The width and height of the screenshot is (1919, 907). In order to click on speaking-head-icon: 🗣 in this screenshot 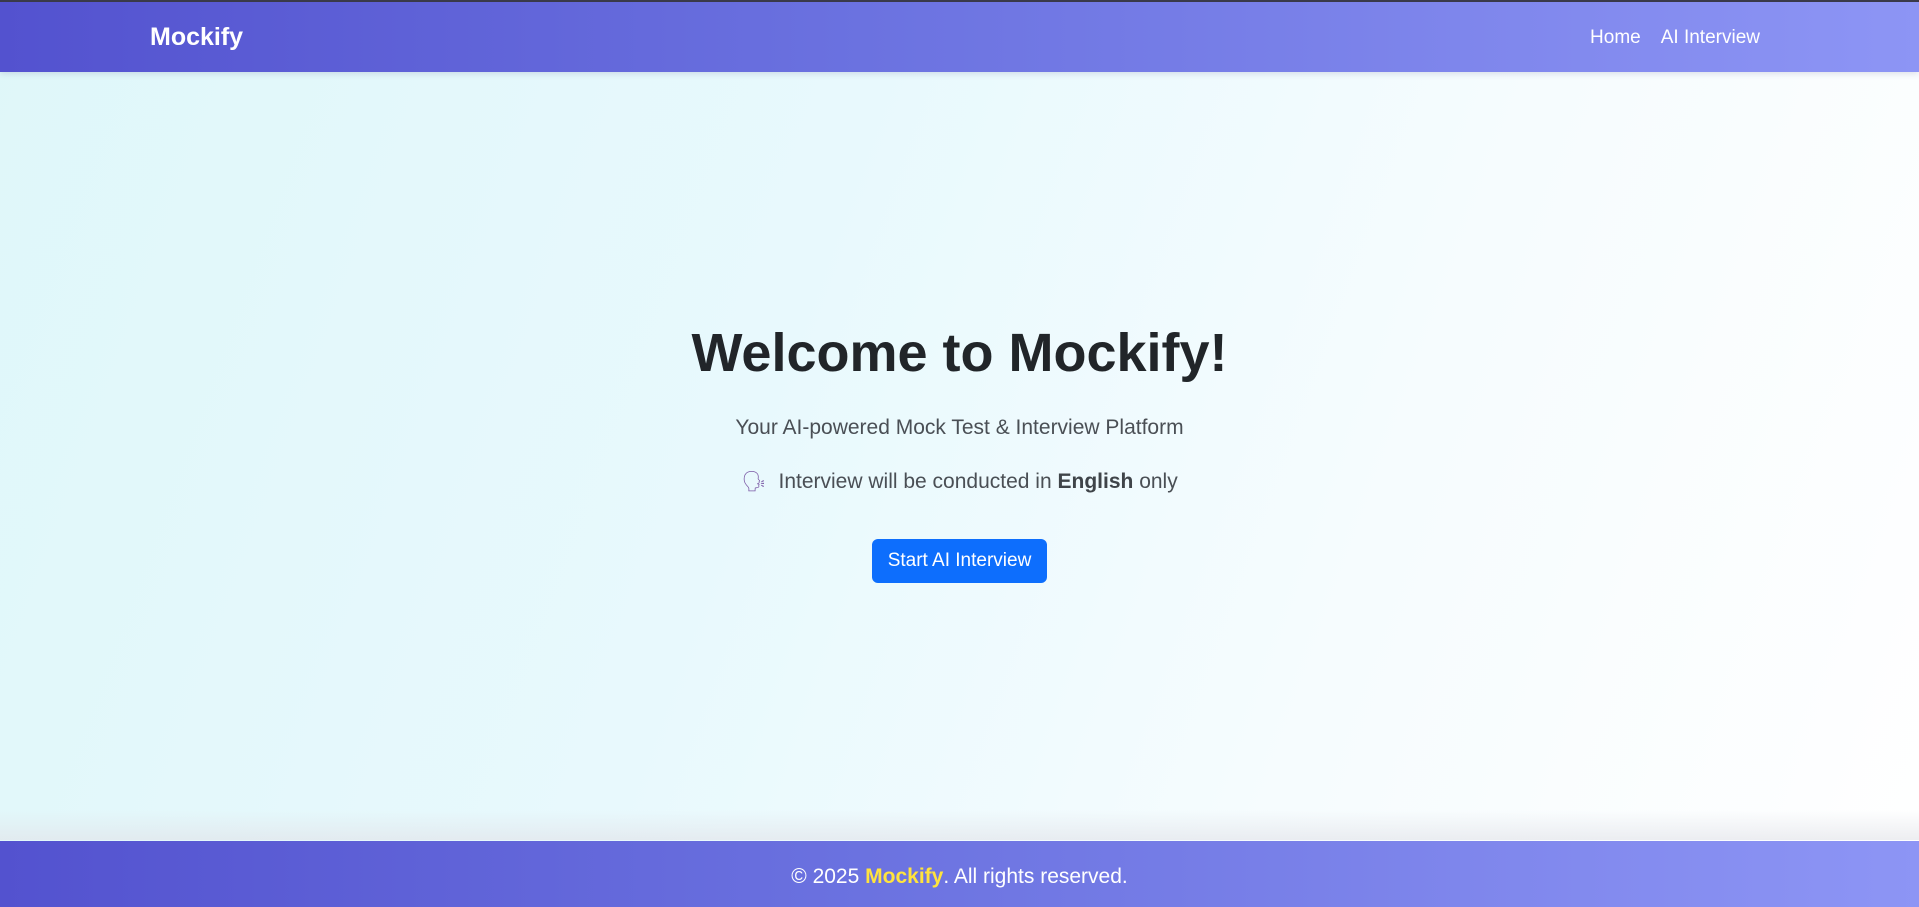, I will do `click(754, 482)`.